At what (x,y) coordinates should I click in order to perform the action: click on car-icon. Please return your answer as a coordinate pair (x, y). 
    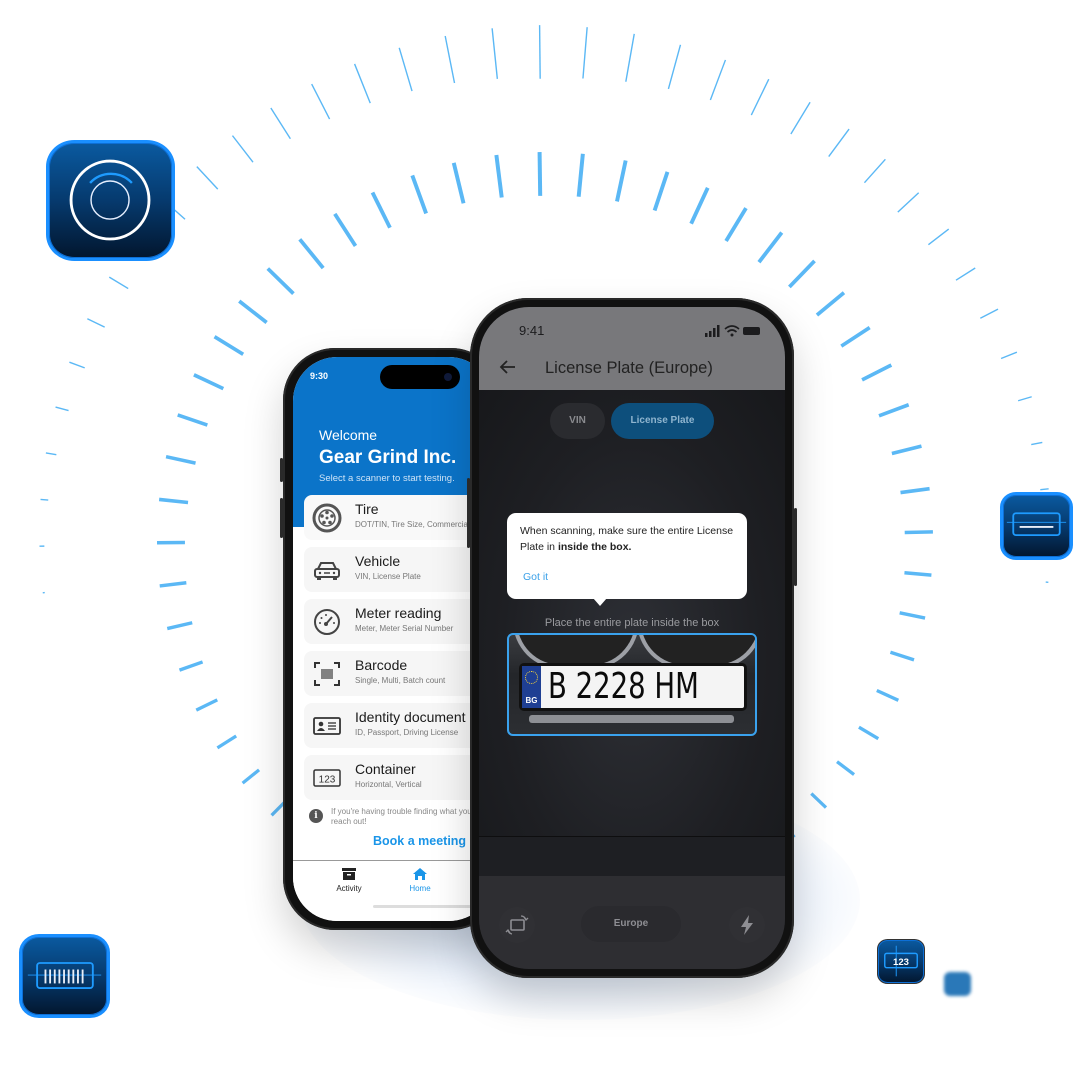
    Looking at the image, I should click on (327, 571).